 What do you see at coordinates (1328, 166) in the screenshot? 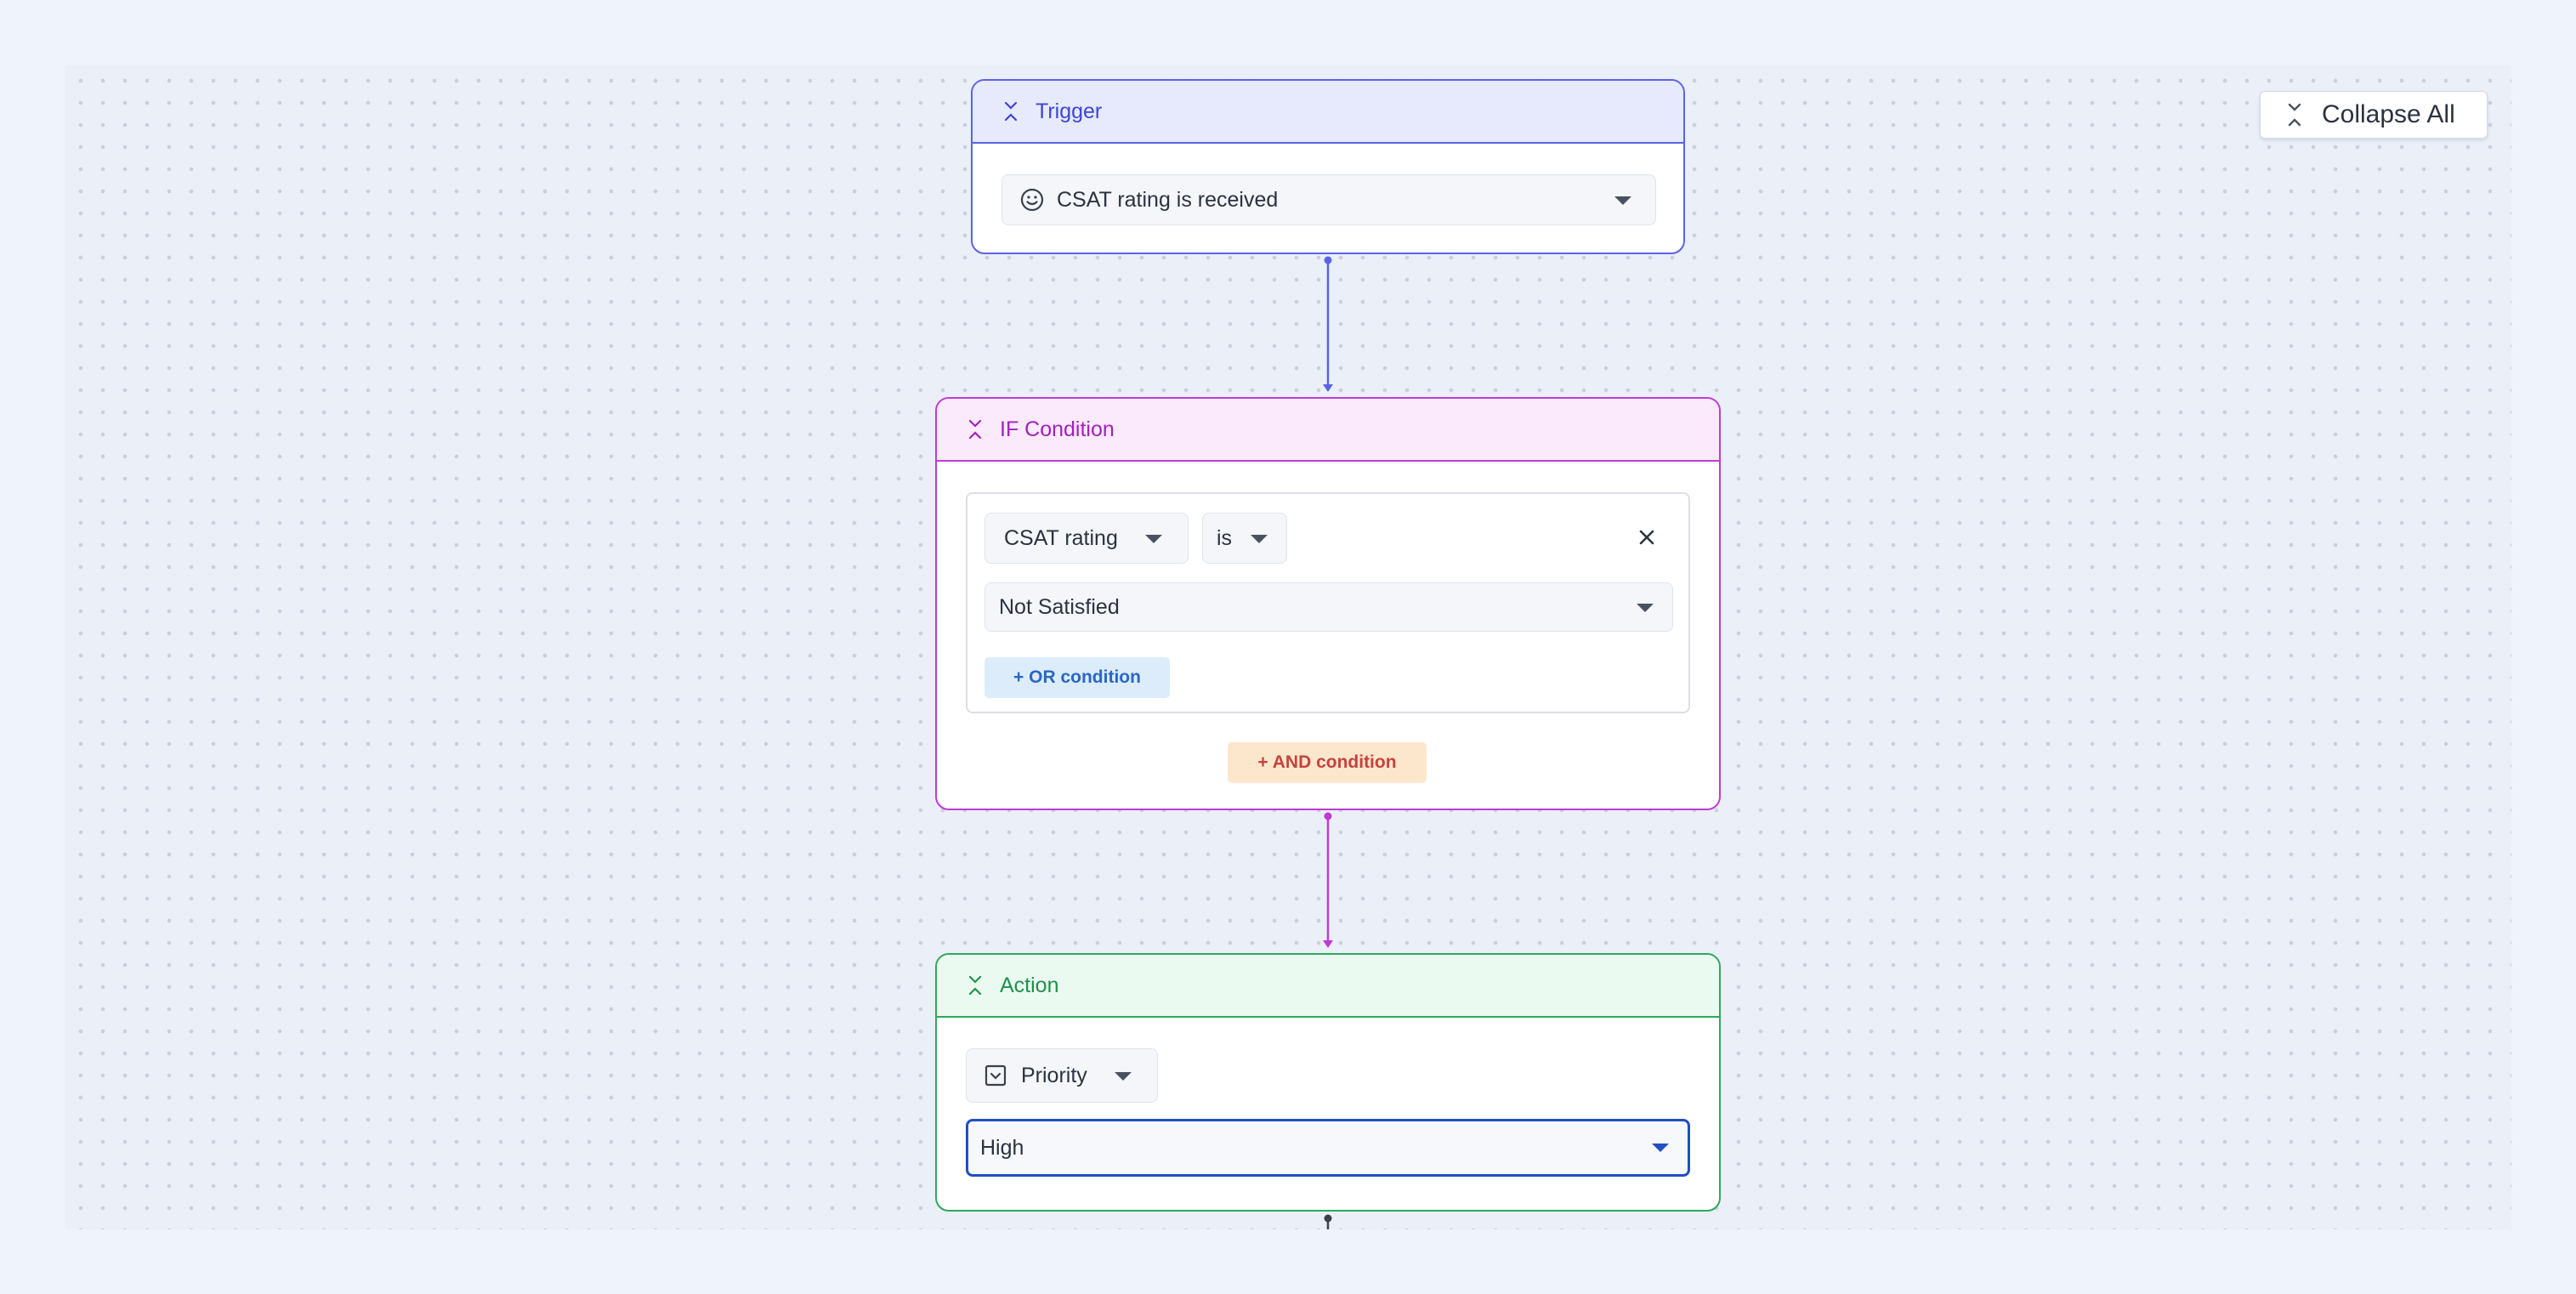
I see `trigger-card: Trigger CSAT rating is received` at bounding box center [1328, 166].